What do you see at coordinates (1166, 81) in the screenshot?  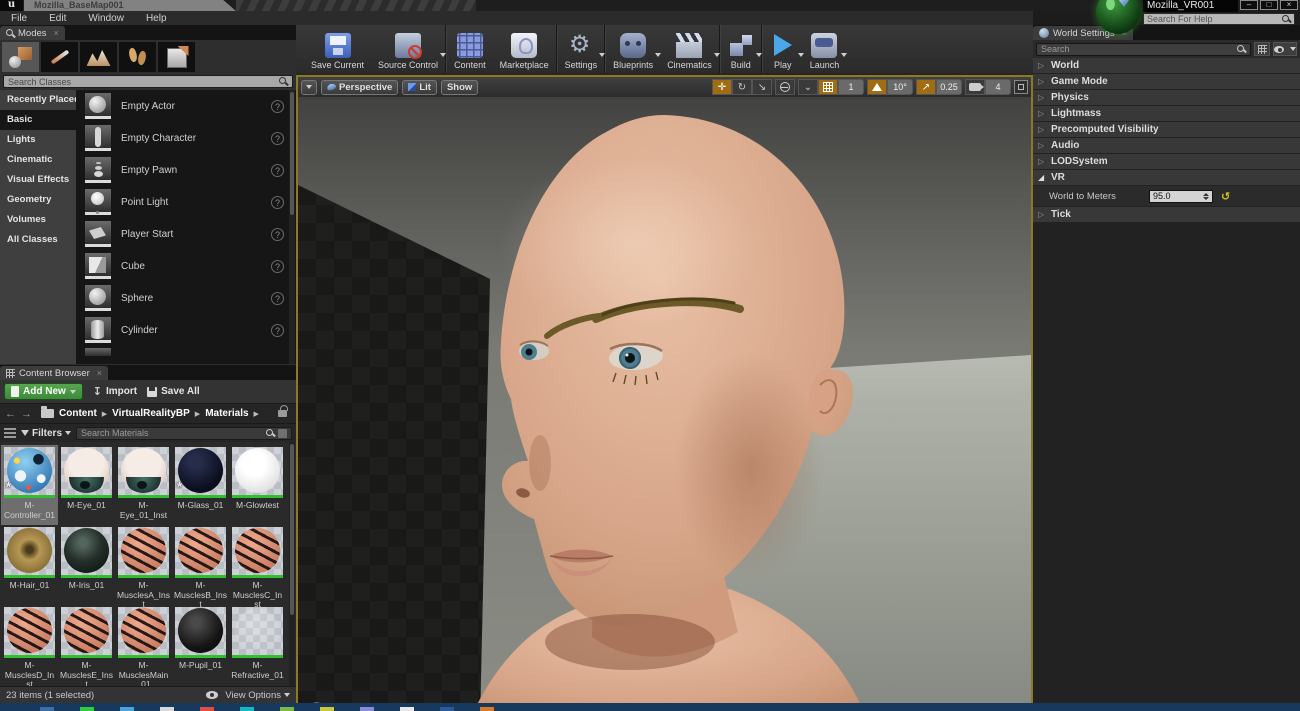 I see `settings-section-header: ▷ Game Mode` at bounding box center [1166, 81].